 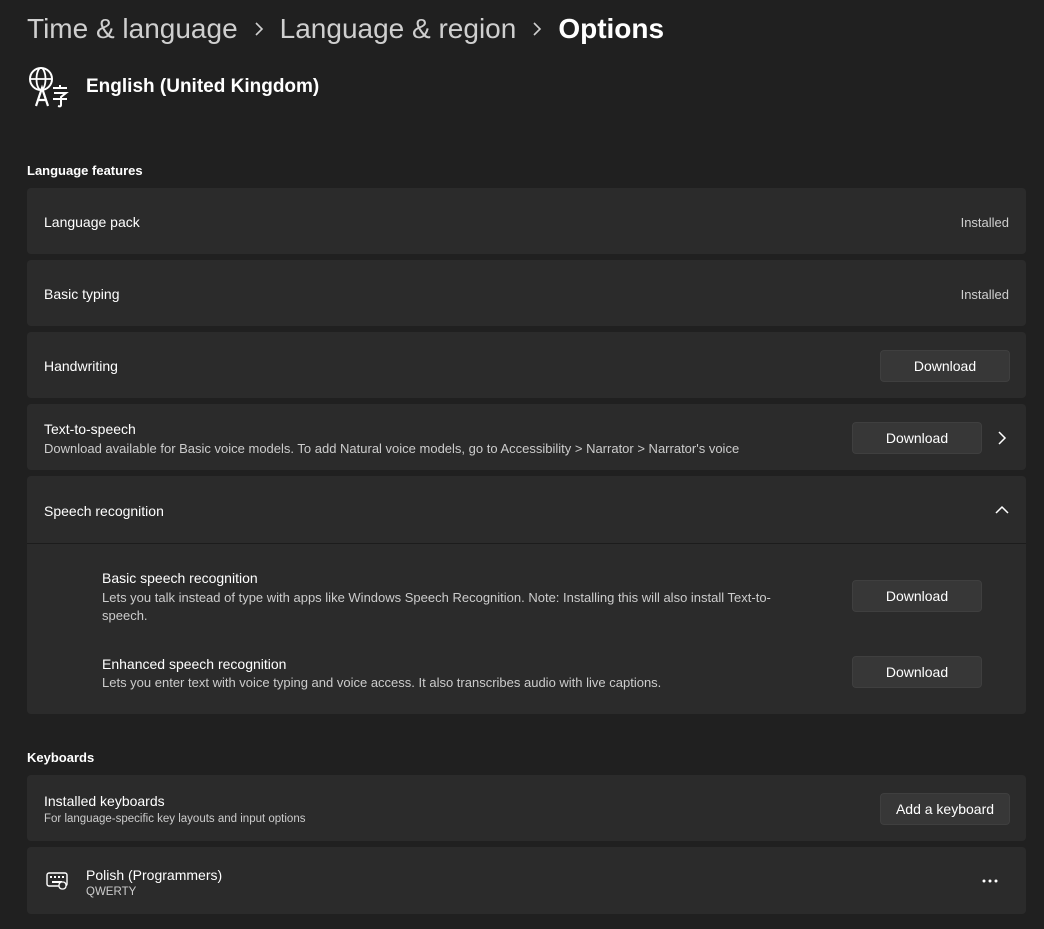 I want to click on language-globe-icon, so click(x=48, y=87).